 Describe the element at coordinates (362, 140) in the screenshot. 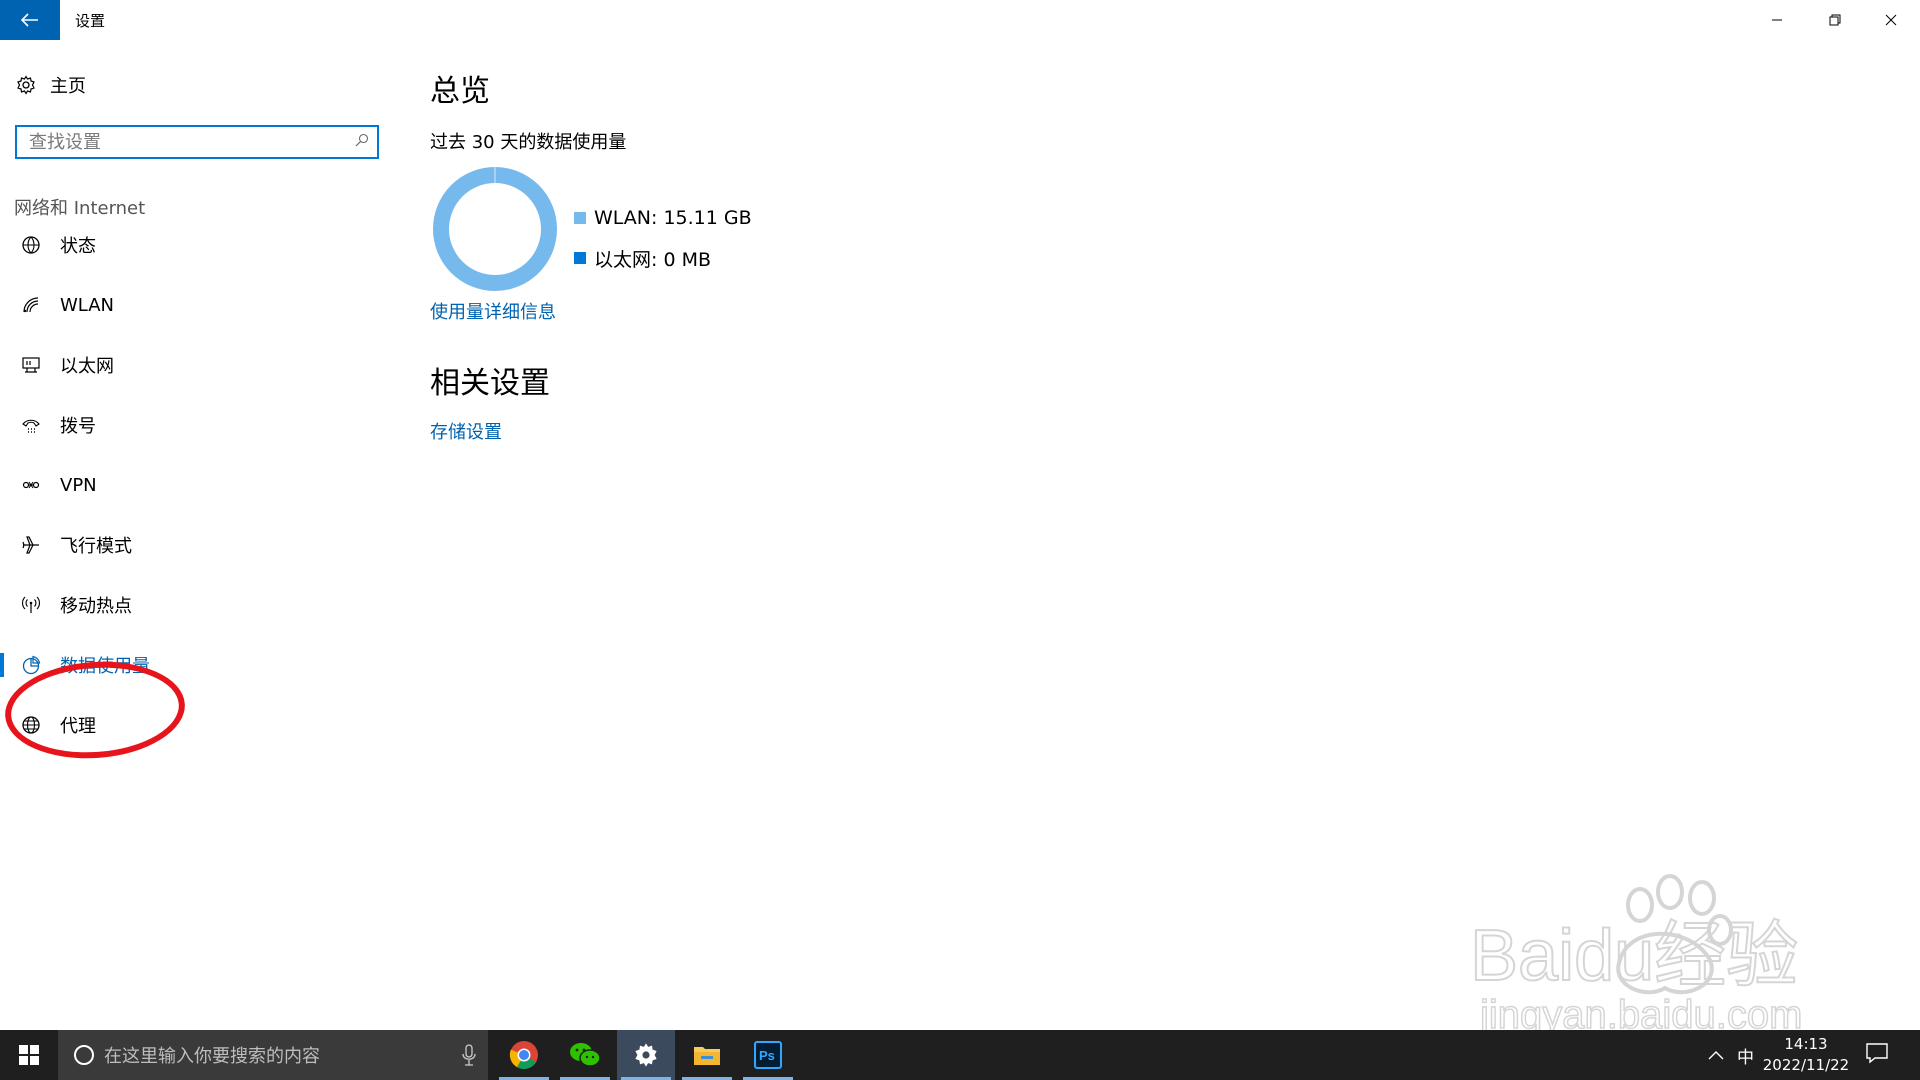

I see `search-icon` at that location.